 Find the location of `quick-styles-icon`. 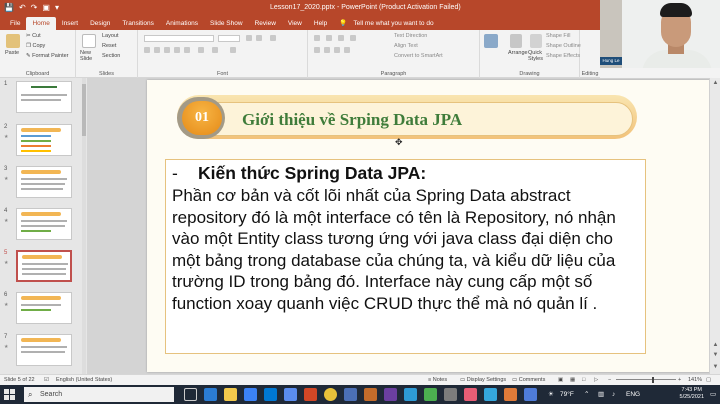

quick-styles-icon is located at coordinates (536, 41).